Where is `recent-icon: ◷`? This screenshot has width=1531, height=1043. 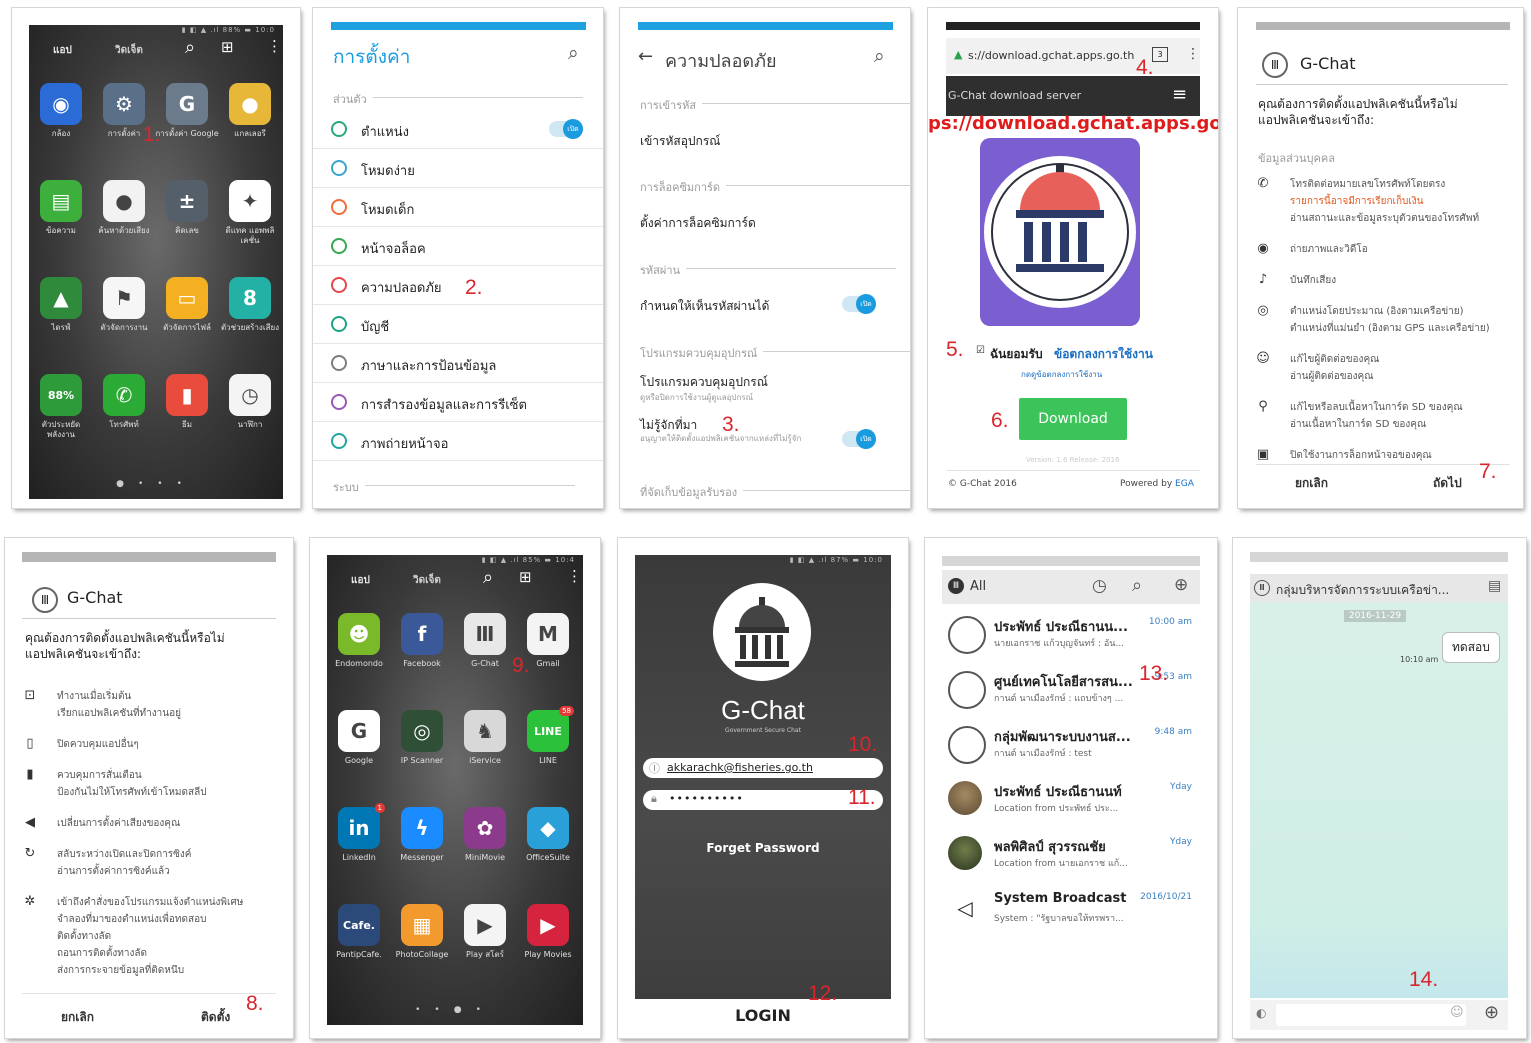 recent-icon: ◷ is located at coordinates (1099, 586).